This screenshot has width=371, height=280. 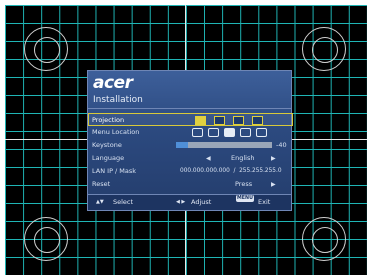 I want to click on footer-exit-label: Exit, so click(x=264, y=202).